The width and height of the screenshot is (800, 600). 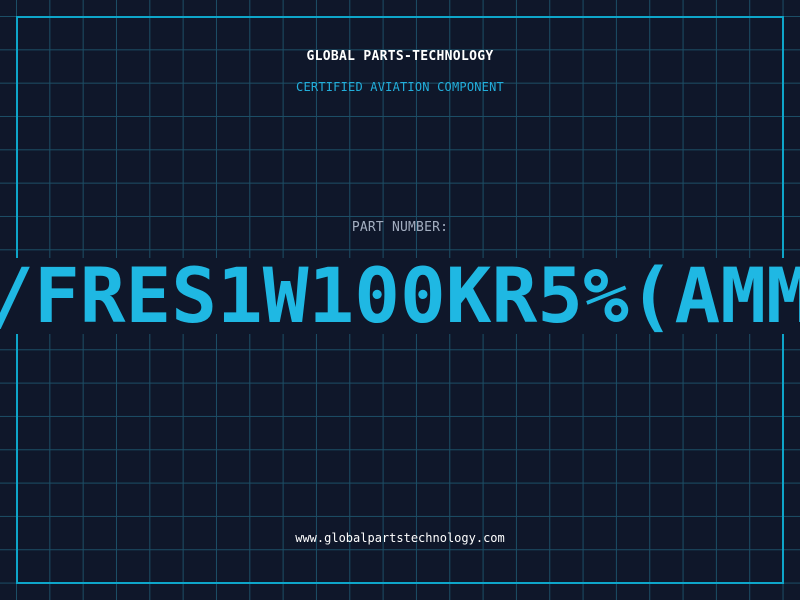 I want to click on website-url: www.globalpartstechnology.com, so click(x=400, y=538).